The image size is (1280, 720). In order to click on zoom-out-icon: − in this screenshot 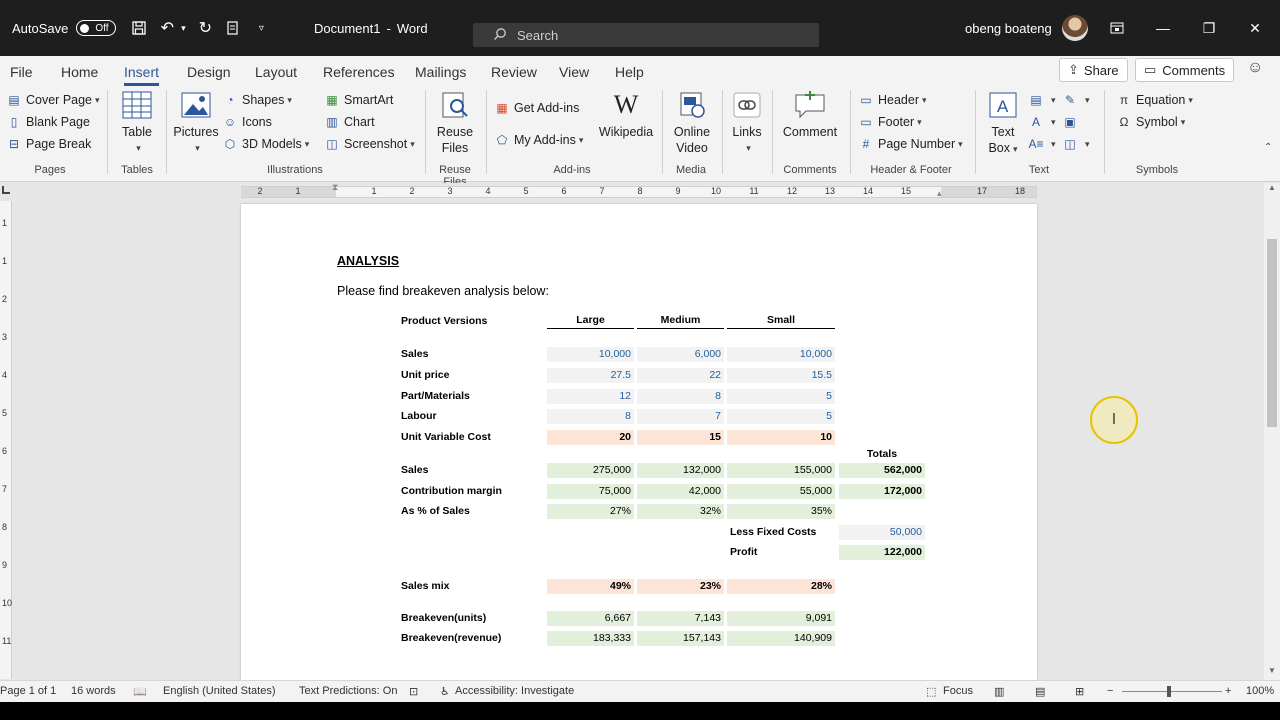, I will do `click(1110, 691)`.